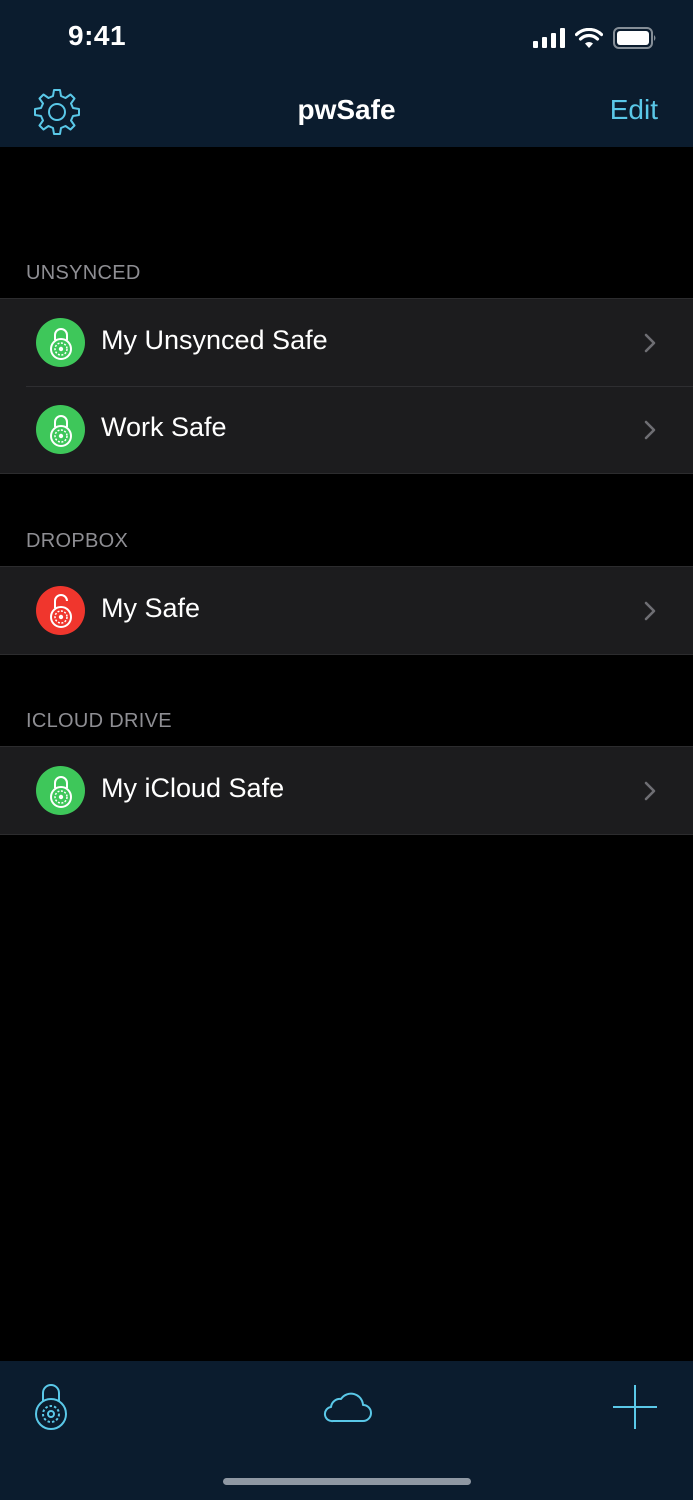  I want to click on safe-name: Work Safe, so click(164, 427).